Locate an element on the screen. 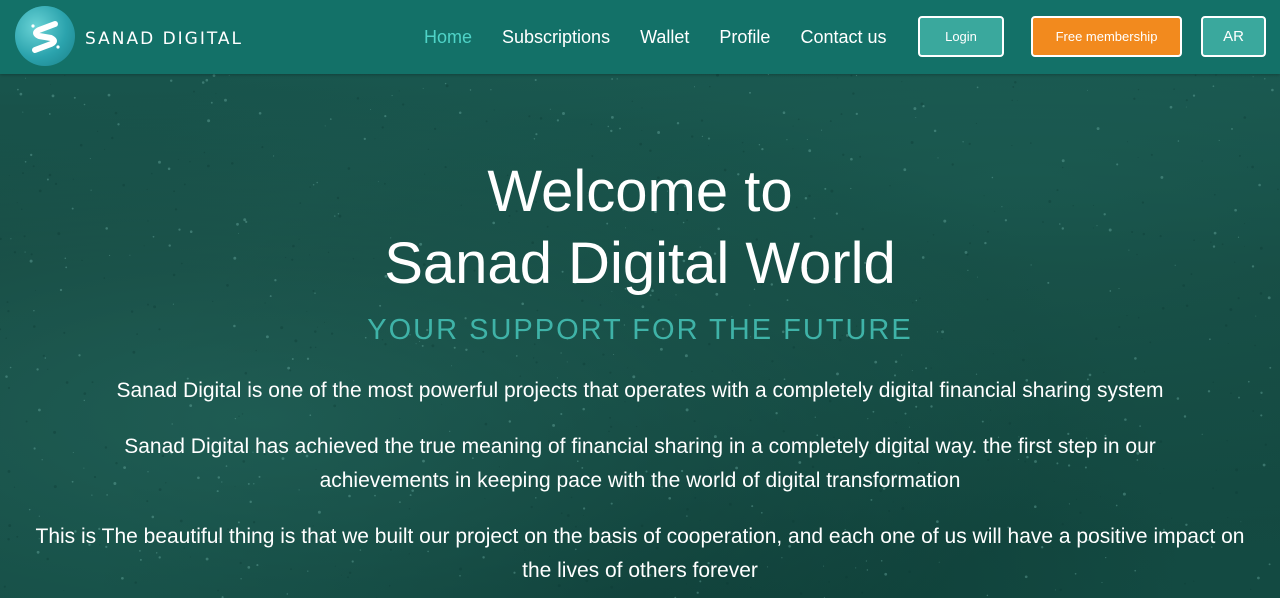  nav-item-contact-us: Contact us is located at coordinates (843, 37).